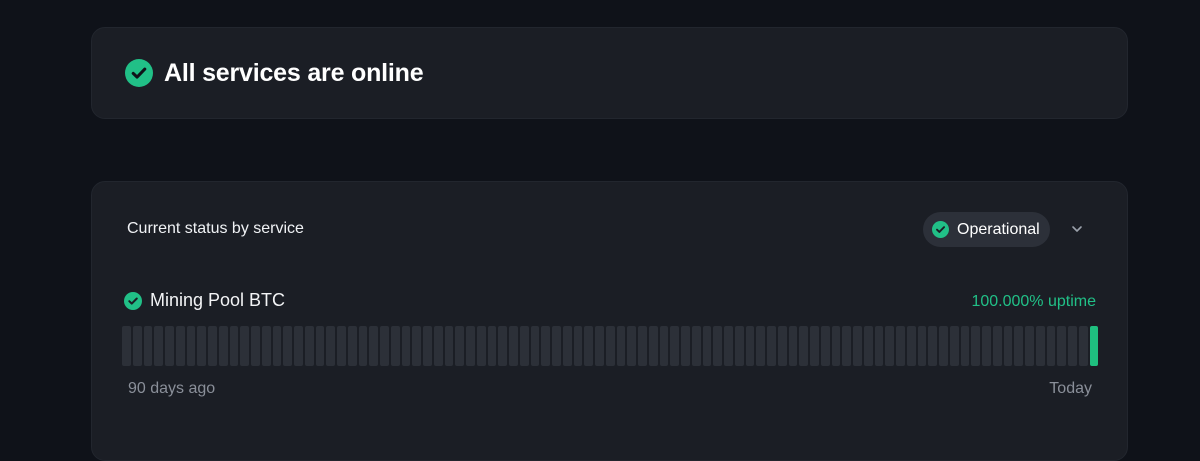  What do you see at coordinates (986, 229) in the screenshot?
I see `operational-filter-pill: Operational` at bounding box center [986, 229].